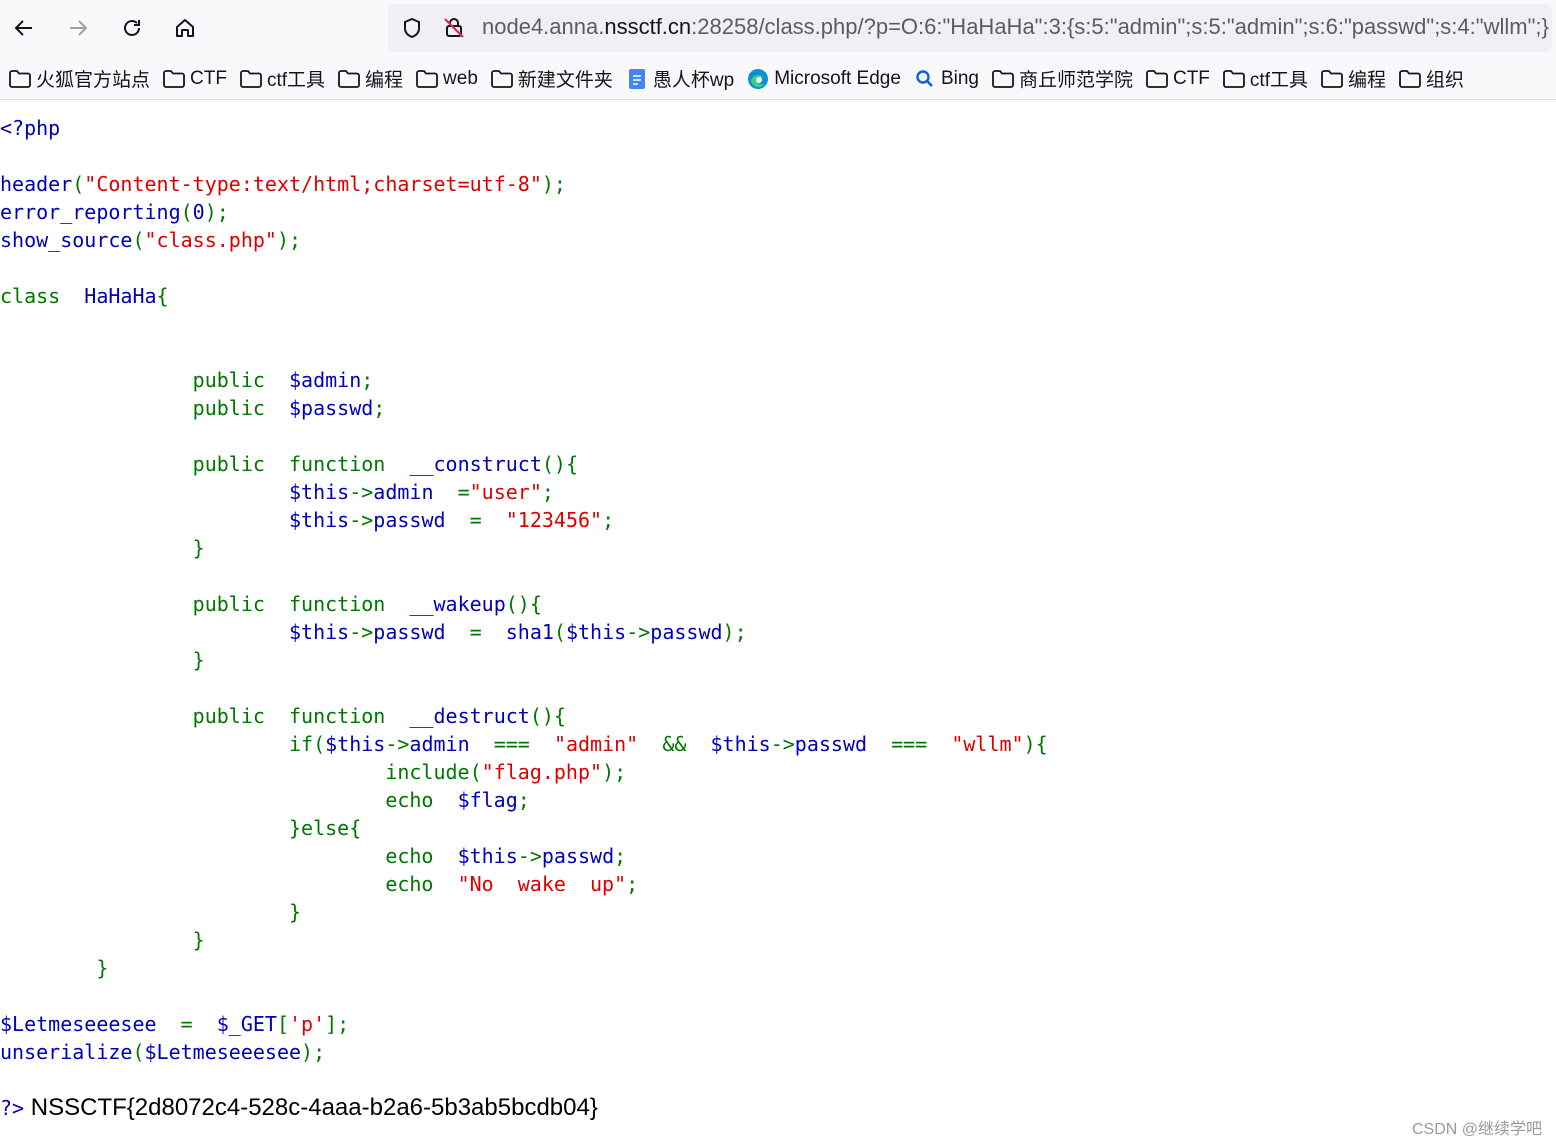  Describe the element at coordinates (12, 1108) in the screenshot. I see `php-close-tag: ?>` at that location.